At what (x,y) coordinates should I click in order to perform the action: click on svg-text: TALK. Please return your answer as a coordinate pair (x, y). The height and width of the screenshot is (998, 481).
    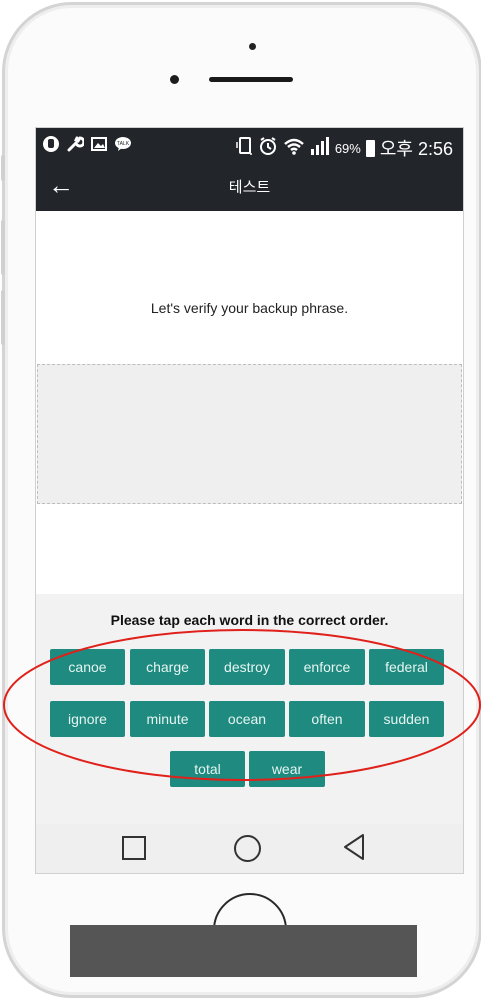
    Looking at the image, I should click on (123, 144).